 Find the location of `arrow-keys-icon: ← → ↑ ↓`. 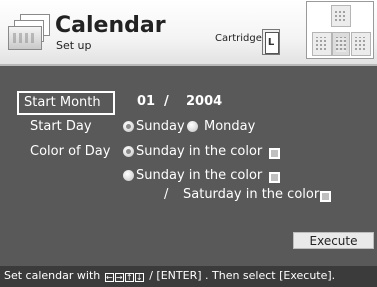

arrow-keys-icon: ← → ↑ ↓ is located at coordinates (124, 276).